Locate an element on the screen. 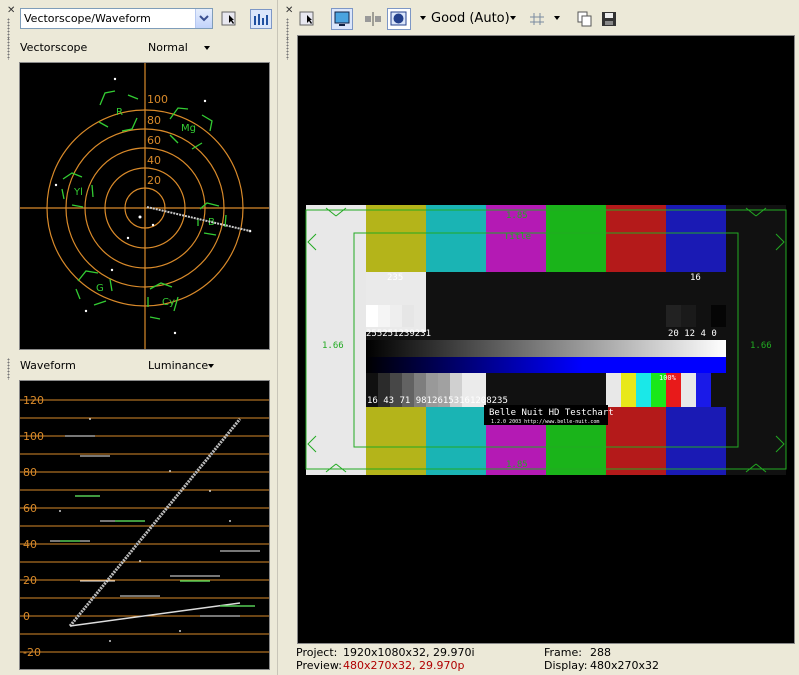 This screenshot has height=675, width=799. quality-dropdown: Good (Auto) is located at coordinates (470, 18).